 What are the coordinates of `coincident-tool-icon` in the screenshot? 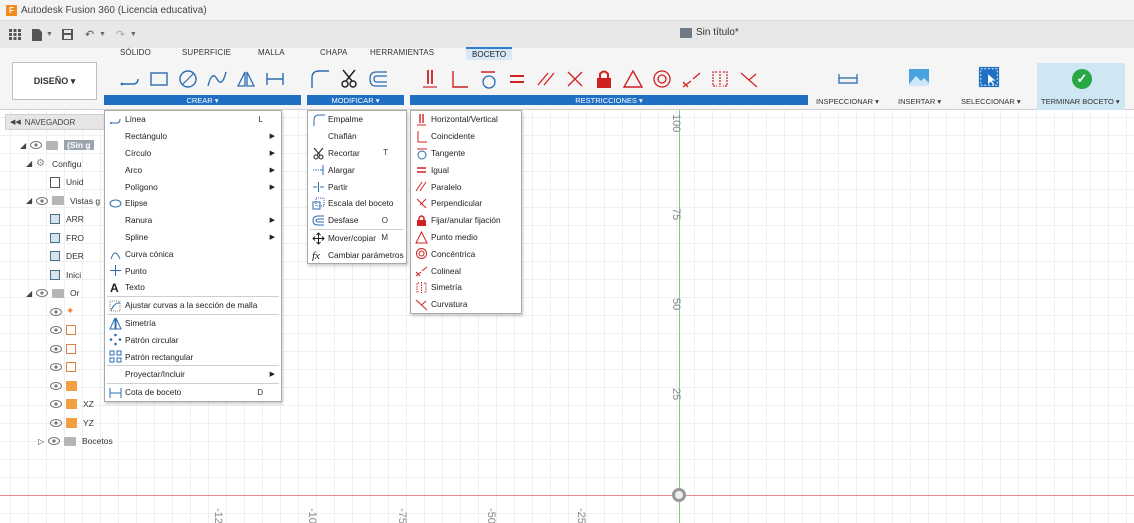 It's located at (459, 79).